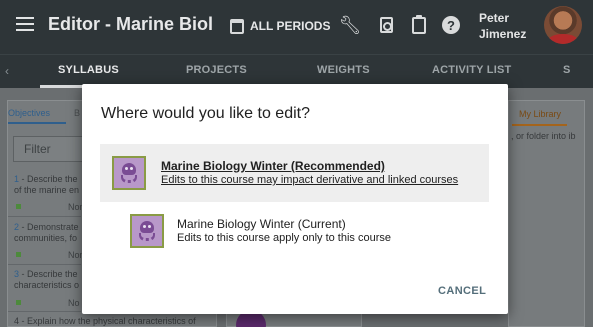 This screenshot has height=327, width=593. What do you see at coordinates (563, 25) in the screenshot?
I see `avatar` at bounding box center [563, 25].